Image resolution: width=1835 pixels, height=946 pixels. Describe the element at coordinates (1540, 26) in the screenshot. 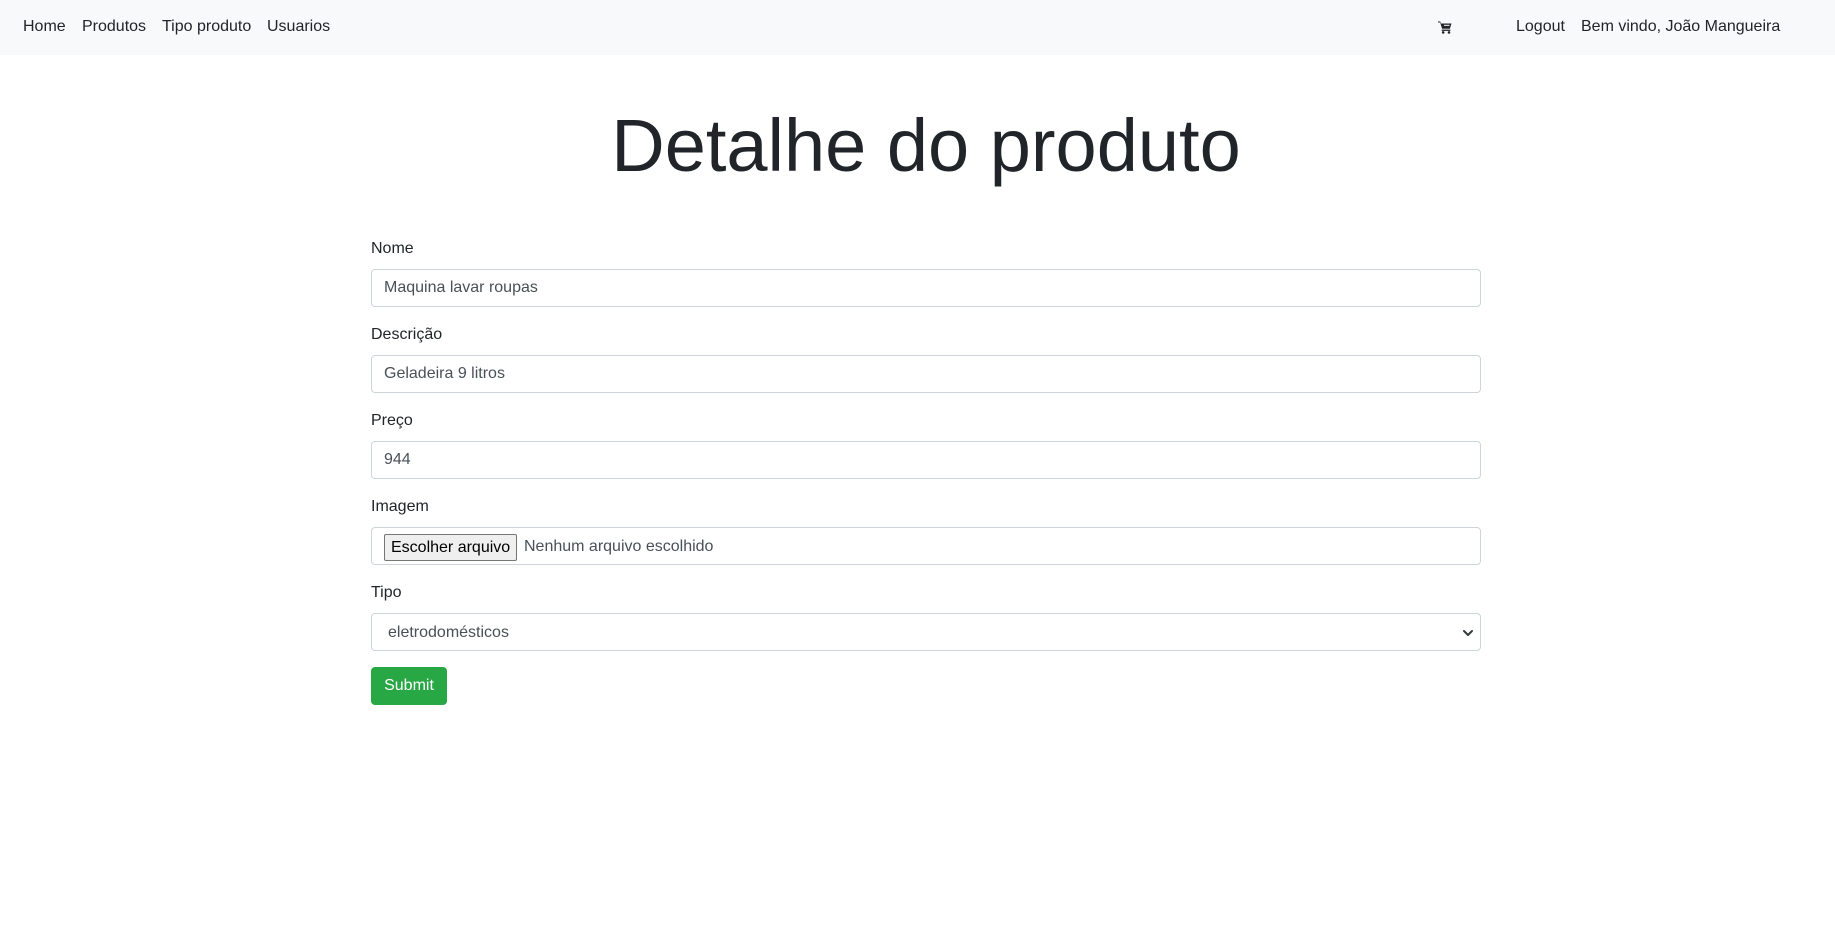

I see `logout-link: Logout` at that location.